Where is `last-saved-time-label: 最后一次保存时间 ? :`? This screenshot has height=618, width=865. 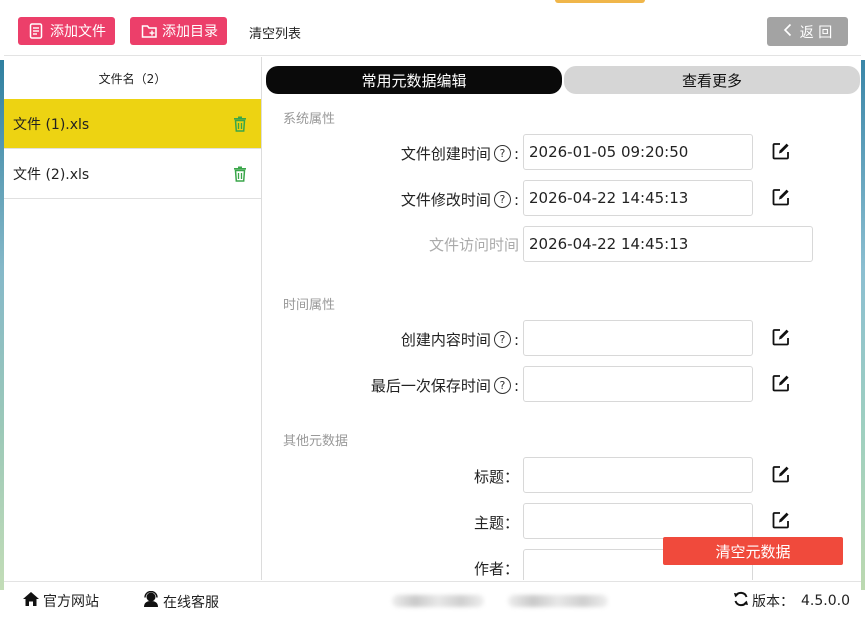
last-saved-time-label: 最后一次保存时间 ? : is located at coordinates (444, 386).